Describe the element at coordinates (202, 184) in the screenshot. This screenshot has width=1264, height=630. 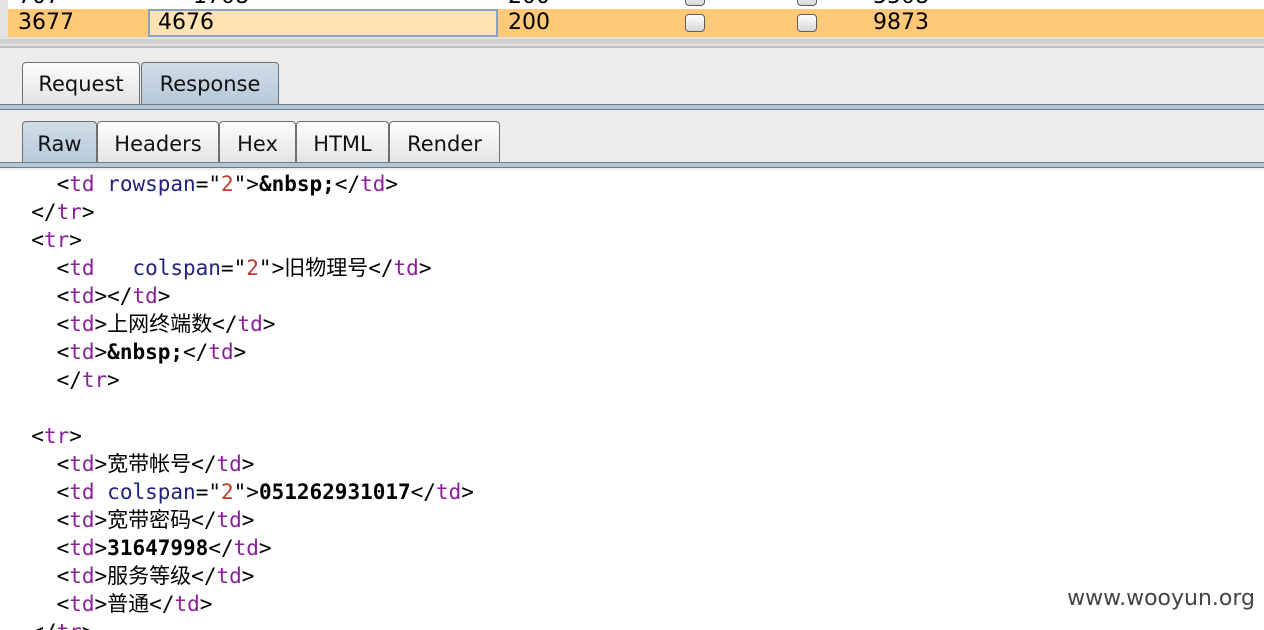
I see `code-line: <td rowspan="2">&nbsp;</td>` at that location.